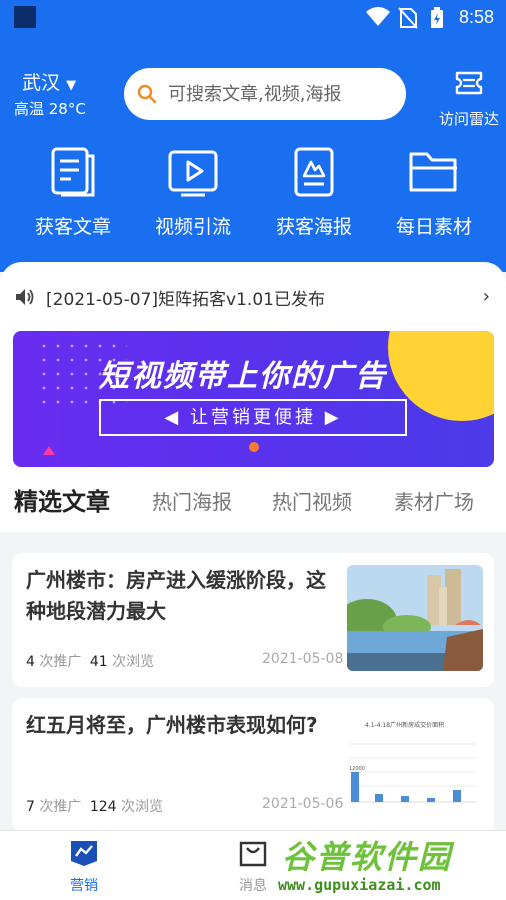 This screenshot has width=506, height=900. I want to click on article-stats: 7 次推广 124 次浏览, so click(94, 806).